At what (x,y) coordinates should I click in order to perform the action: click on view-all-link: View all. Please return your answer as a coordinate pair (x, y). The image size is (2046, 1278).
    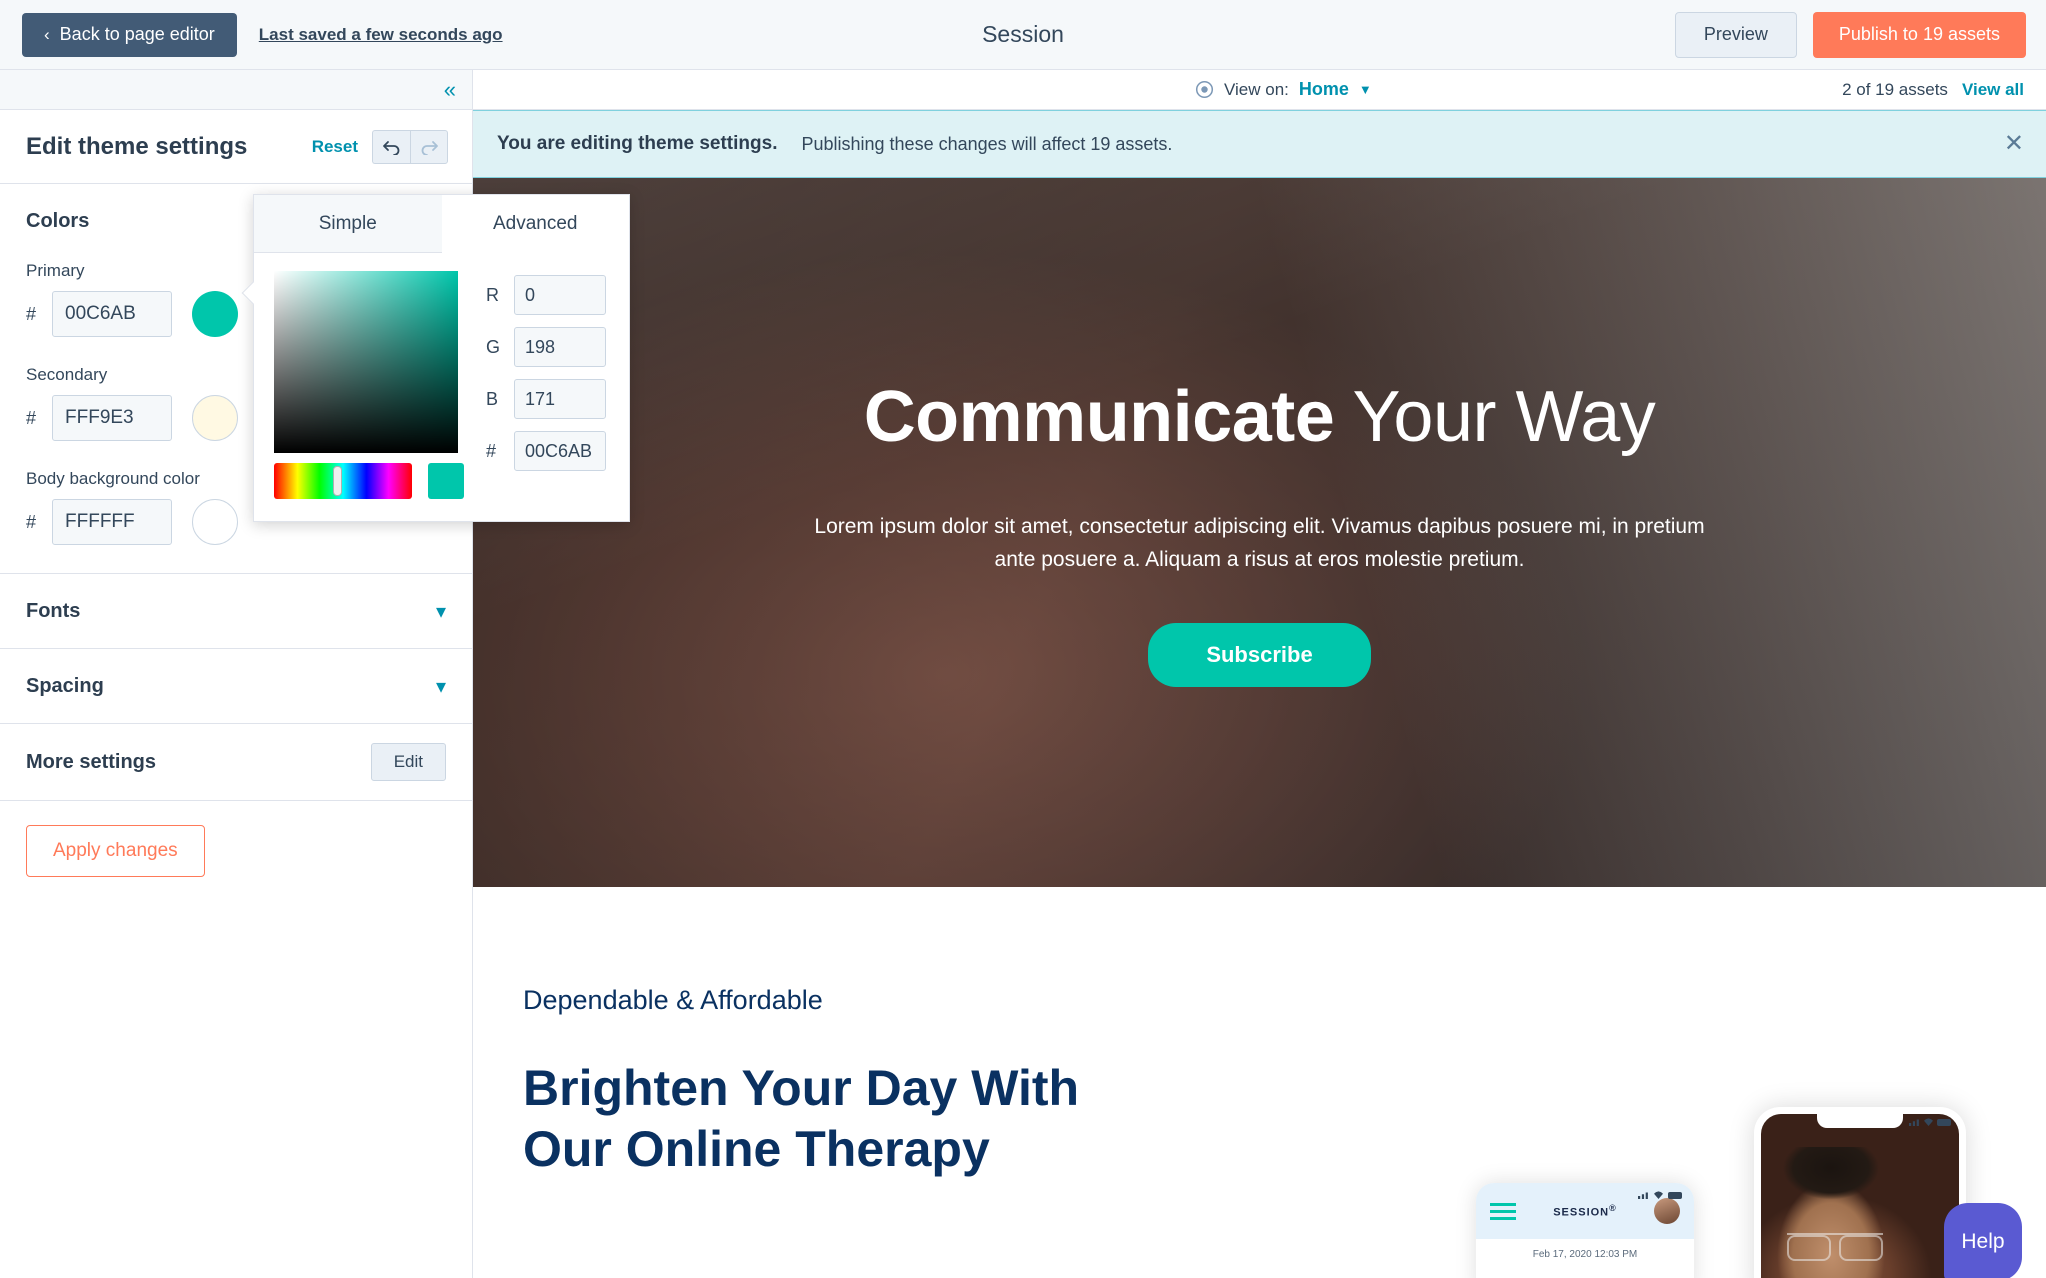
    Looking at the image, I should click on (1993, 90).